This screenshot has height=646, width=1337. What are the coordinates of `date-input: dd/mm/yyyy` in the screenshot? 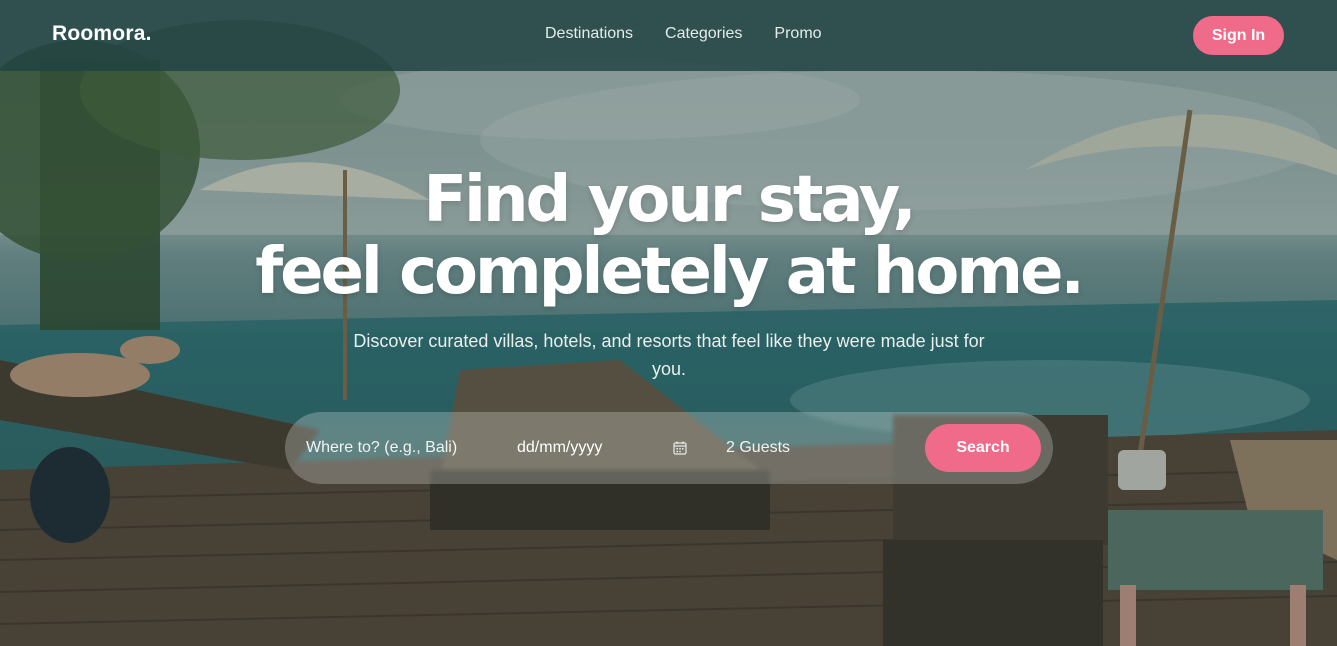 It's located at (604, 448).